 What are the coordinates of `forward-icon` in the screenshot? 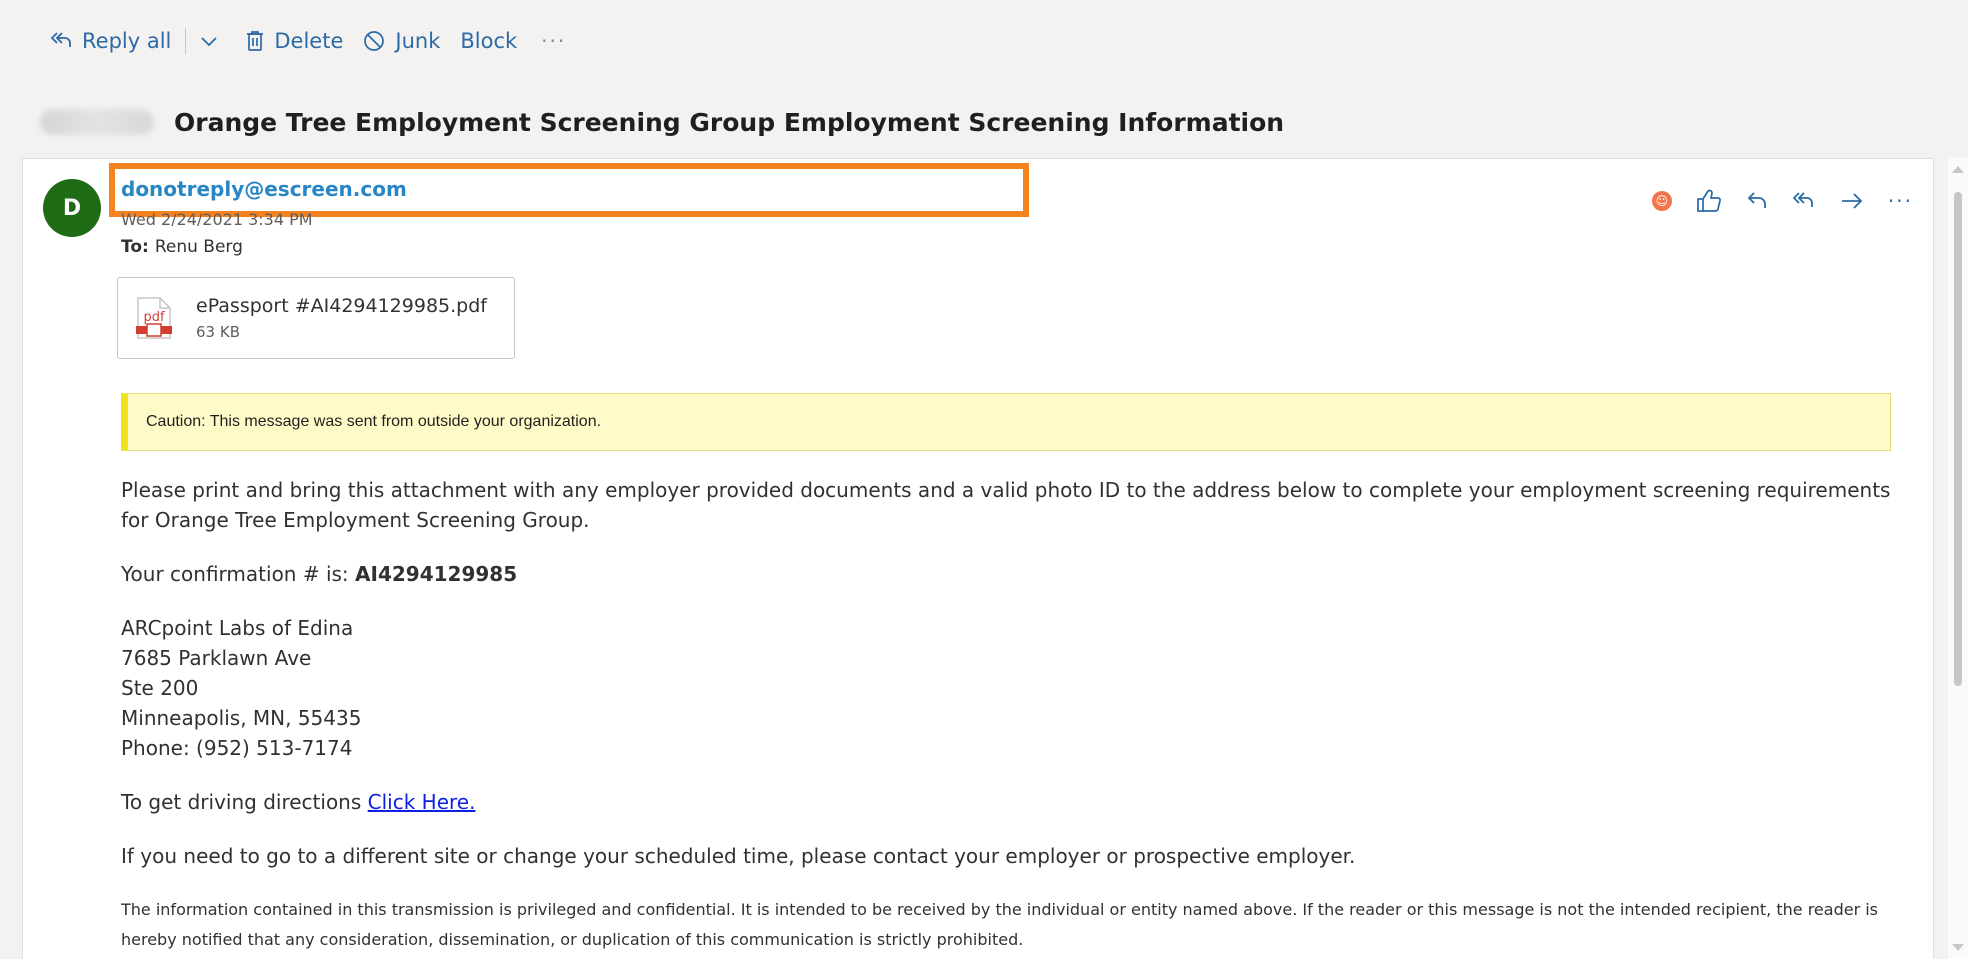 It's located at (1852, 201).